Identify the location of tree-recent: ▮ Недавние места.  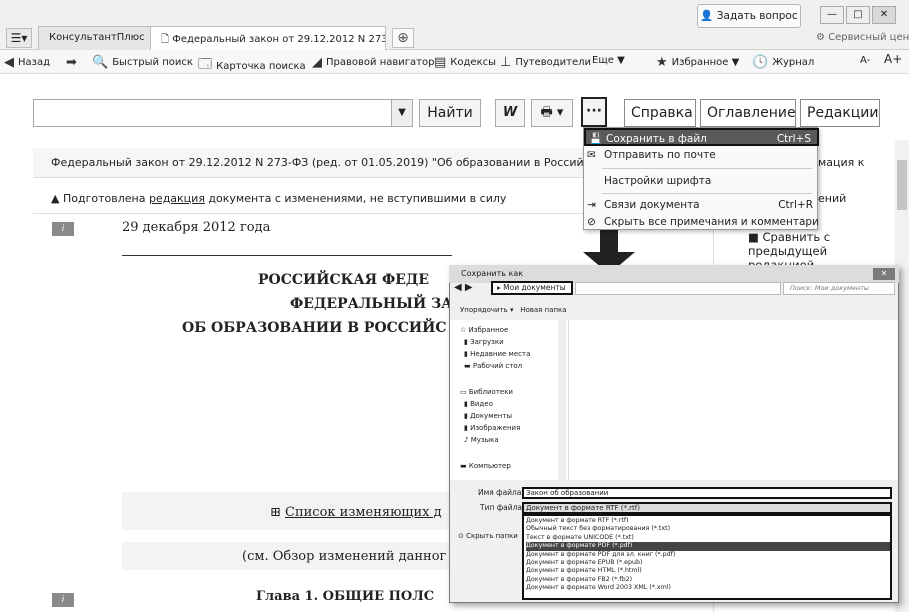
(497, 354).